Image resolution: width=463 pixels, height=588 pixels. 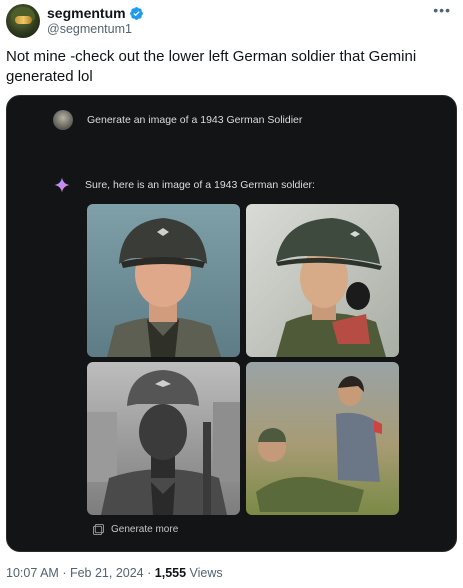 What do you see at coordinates (63, 120) in the screenshot?
I see `user-avatar` at bounding box center [63, 120].